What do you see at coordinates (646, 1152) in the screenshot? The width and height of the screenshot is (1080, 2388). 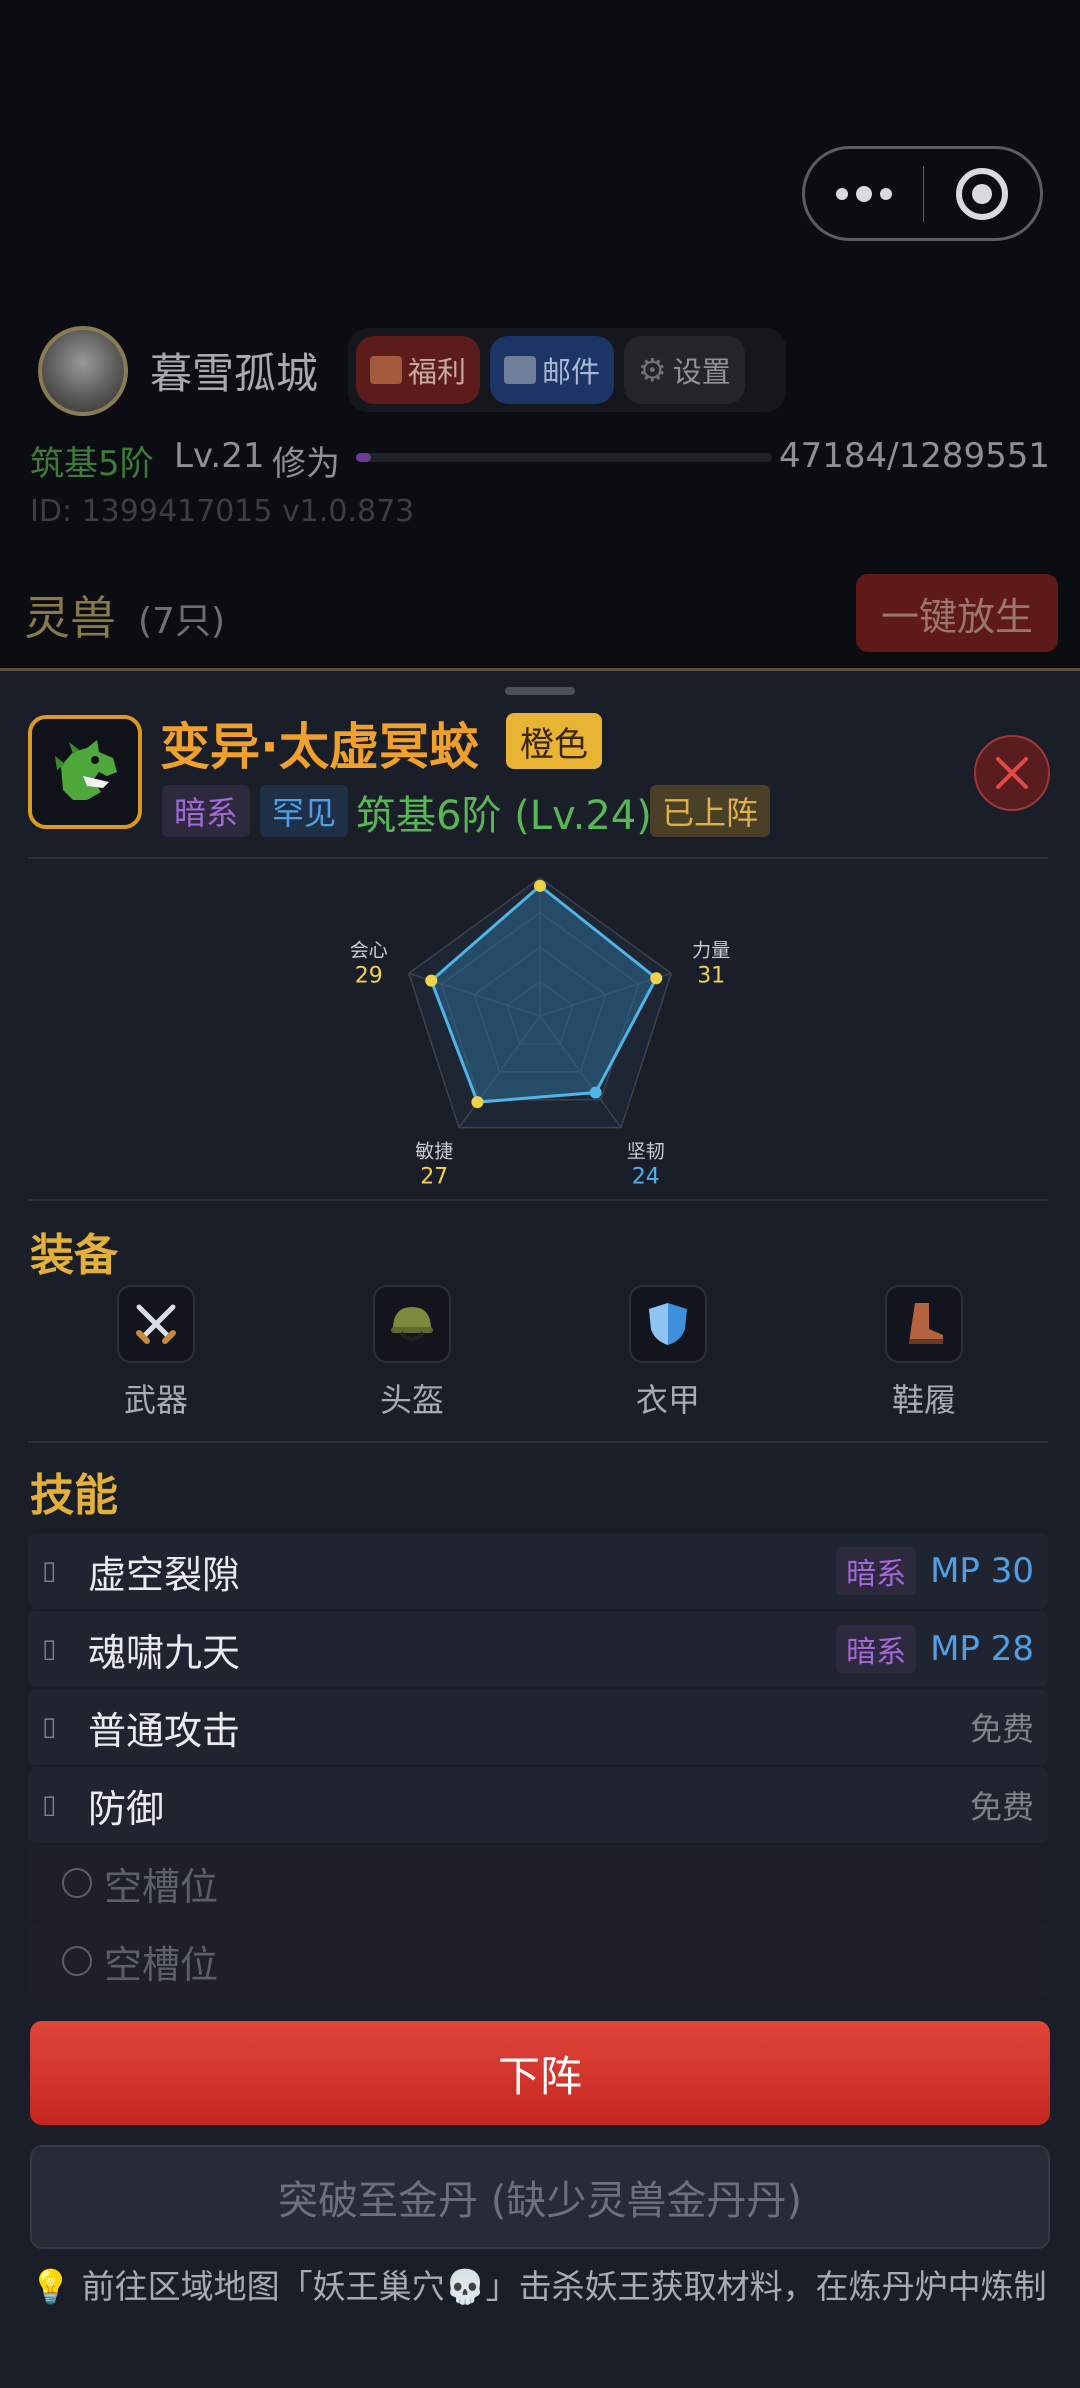 I see `radar-axis-label: 坚韧` at bounding box center [646, 1152].